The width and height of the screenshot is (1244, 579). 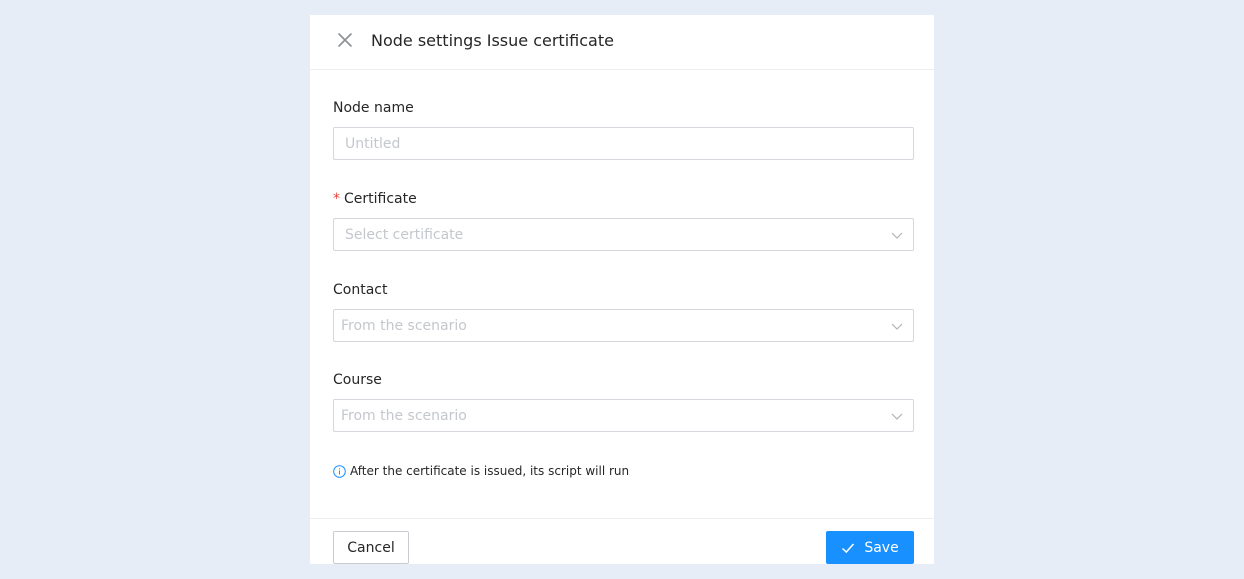 I want to click on certificate-field: * Certificate Select certificate, so click(x=623, y=220).